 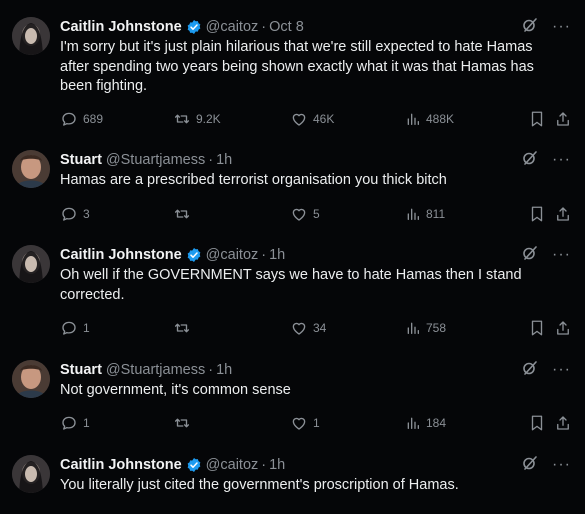 I want to click on like-button: 1, so click(x=305, y=423).